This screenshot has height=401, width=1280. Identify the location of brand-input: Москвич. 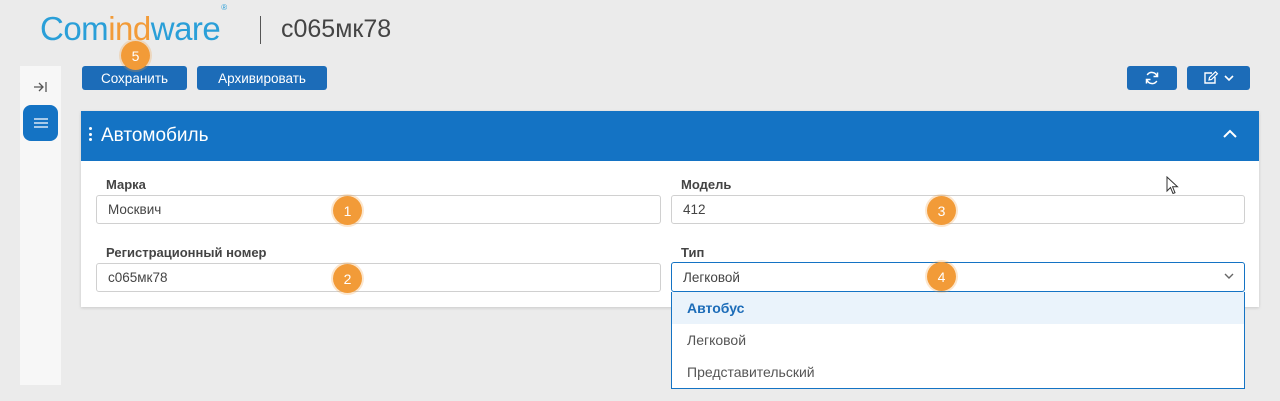
(378, 209).